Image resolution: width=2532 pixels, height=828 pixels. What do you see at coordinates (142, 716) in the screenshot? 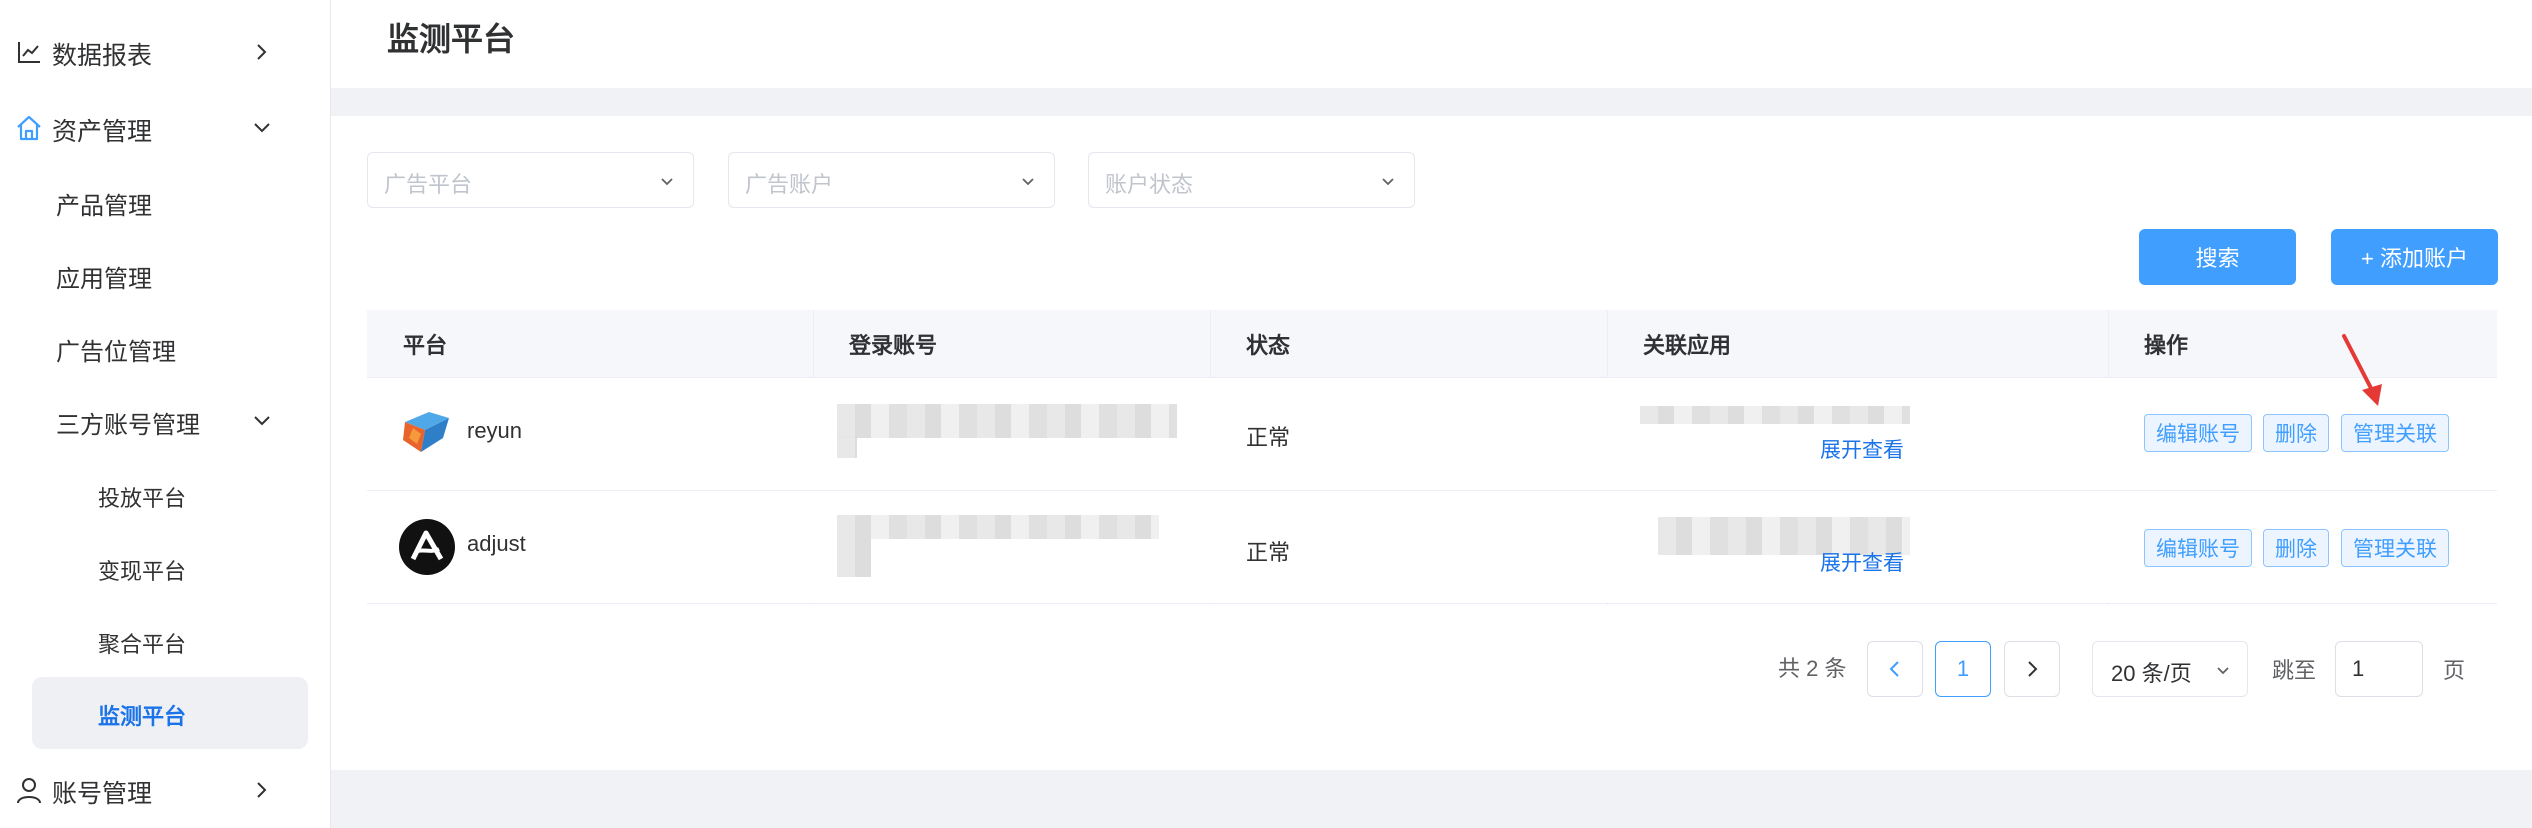
I see `sidebar-item-label: 监测平台` at bounding box center [142, 716].